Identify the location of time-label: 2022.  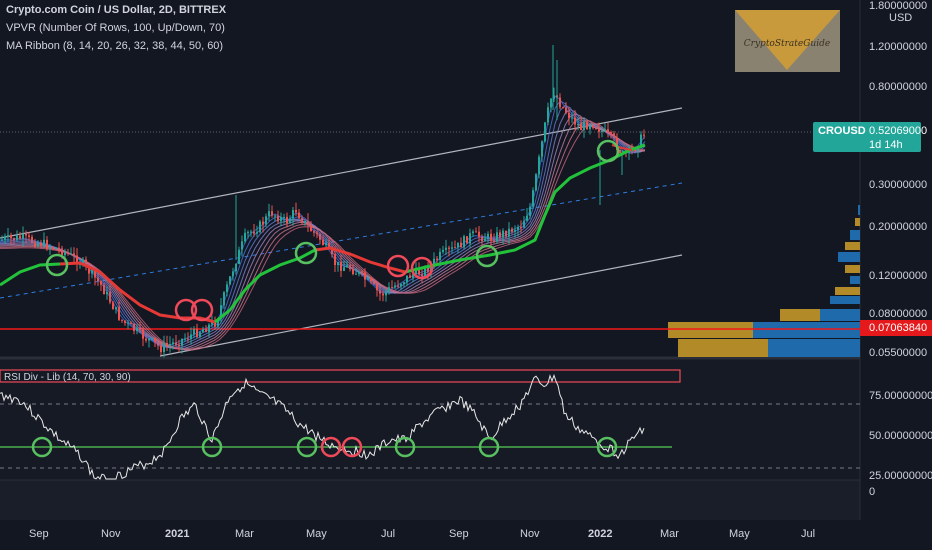
(600, 534).